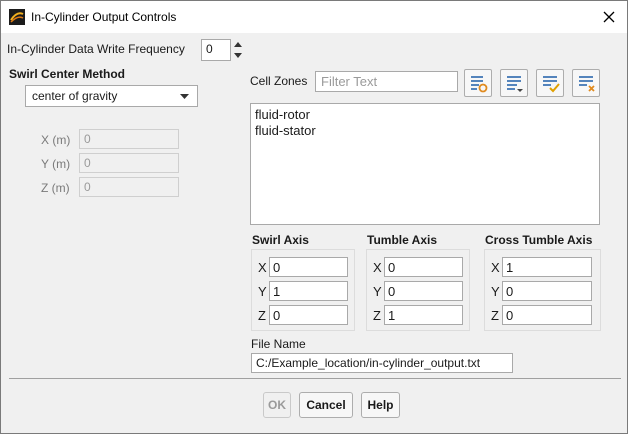 This screenshot has width=628, height=434. Describe the element at coordinates (423, 291) in the screenshot. I see `tumble-axis-y-field: 0` at that location.